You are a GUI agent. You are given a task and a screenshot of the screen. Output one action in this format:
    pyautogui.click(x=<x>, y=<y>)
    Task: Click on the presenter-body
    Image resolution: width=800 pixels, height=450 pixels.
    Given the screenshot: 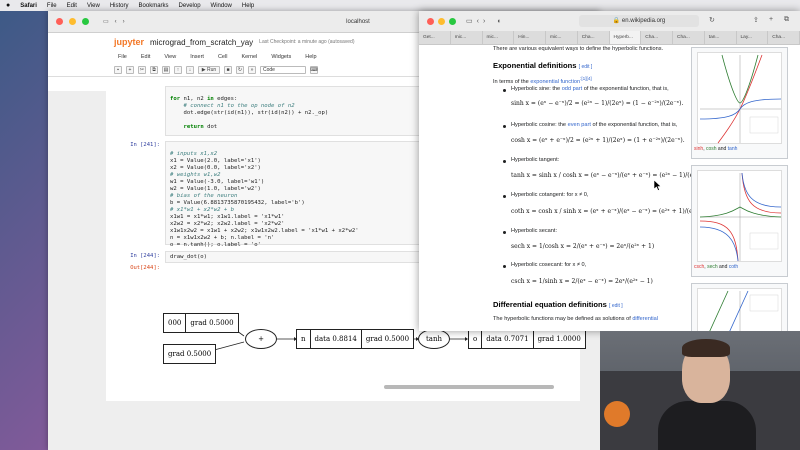 What is the action you would take?
    pyautogui.click(x=707, y=425)
    